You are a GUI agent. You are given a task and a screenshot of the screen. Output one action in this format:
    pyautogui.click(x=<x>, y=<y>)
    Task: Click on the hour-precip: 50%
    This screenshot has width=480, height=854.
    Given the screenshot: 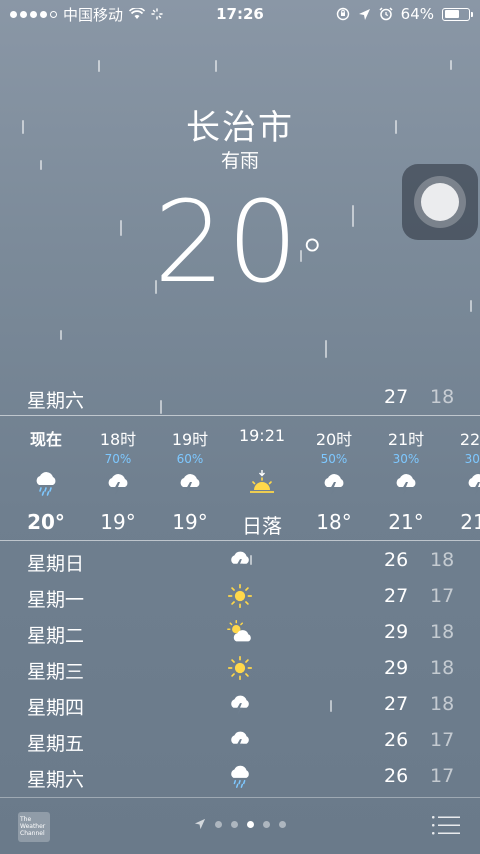 What is the action you would take?
    pyautogui.click(x=334, y=459)
    